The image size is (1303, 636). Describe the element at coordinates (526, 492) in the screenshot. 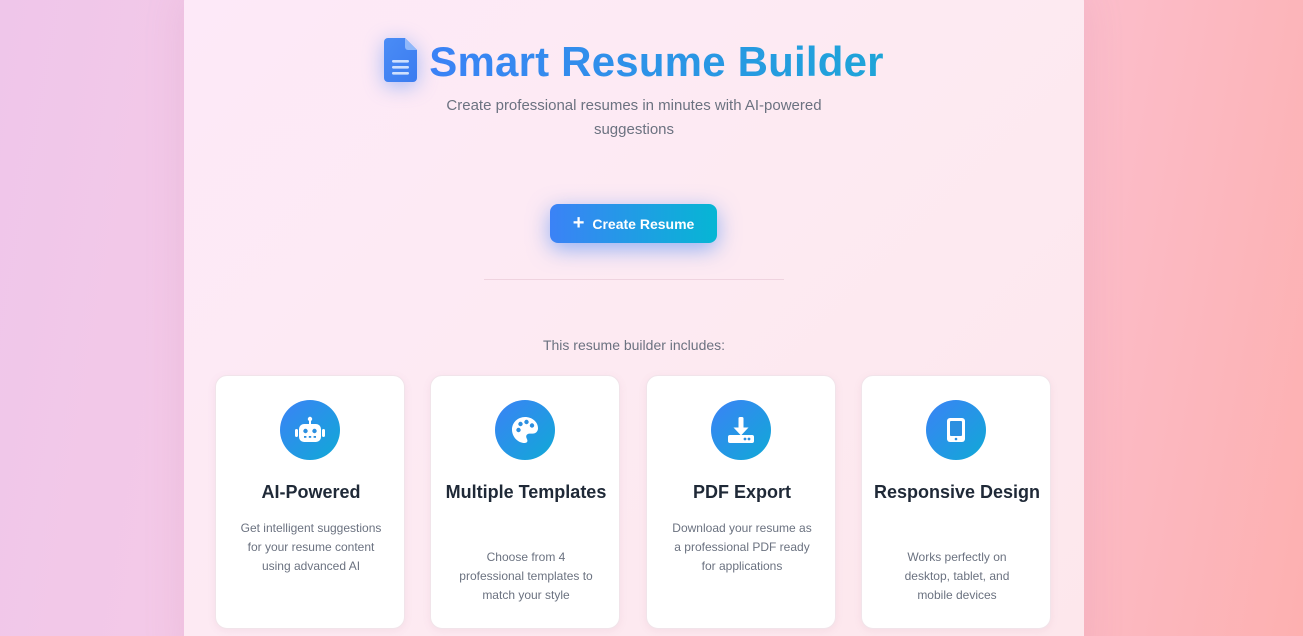

I see `feature-title: Multiple Templates` at that location.